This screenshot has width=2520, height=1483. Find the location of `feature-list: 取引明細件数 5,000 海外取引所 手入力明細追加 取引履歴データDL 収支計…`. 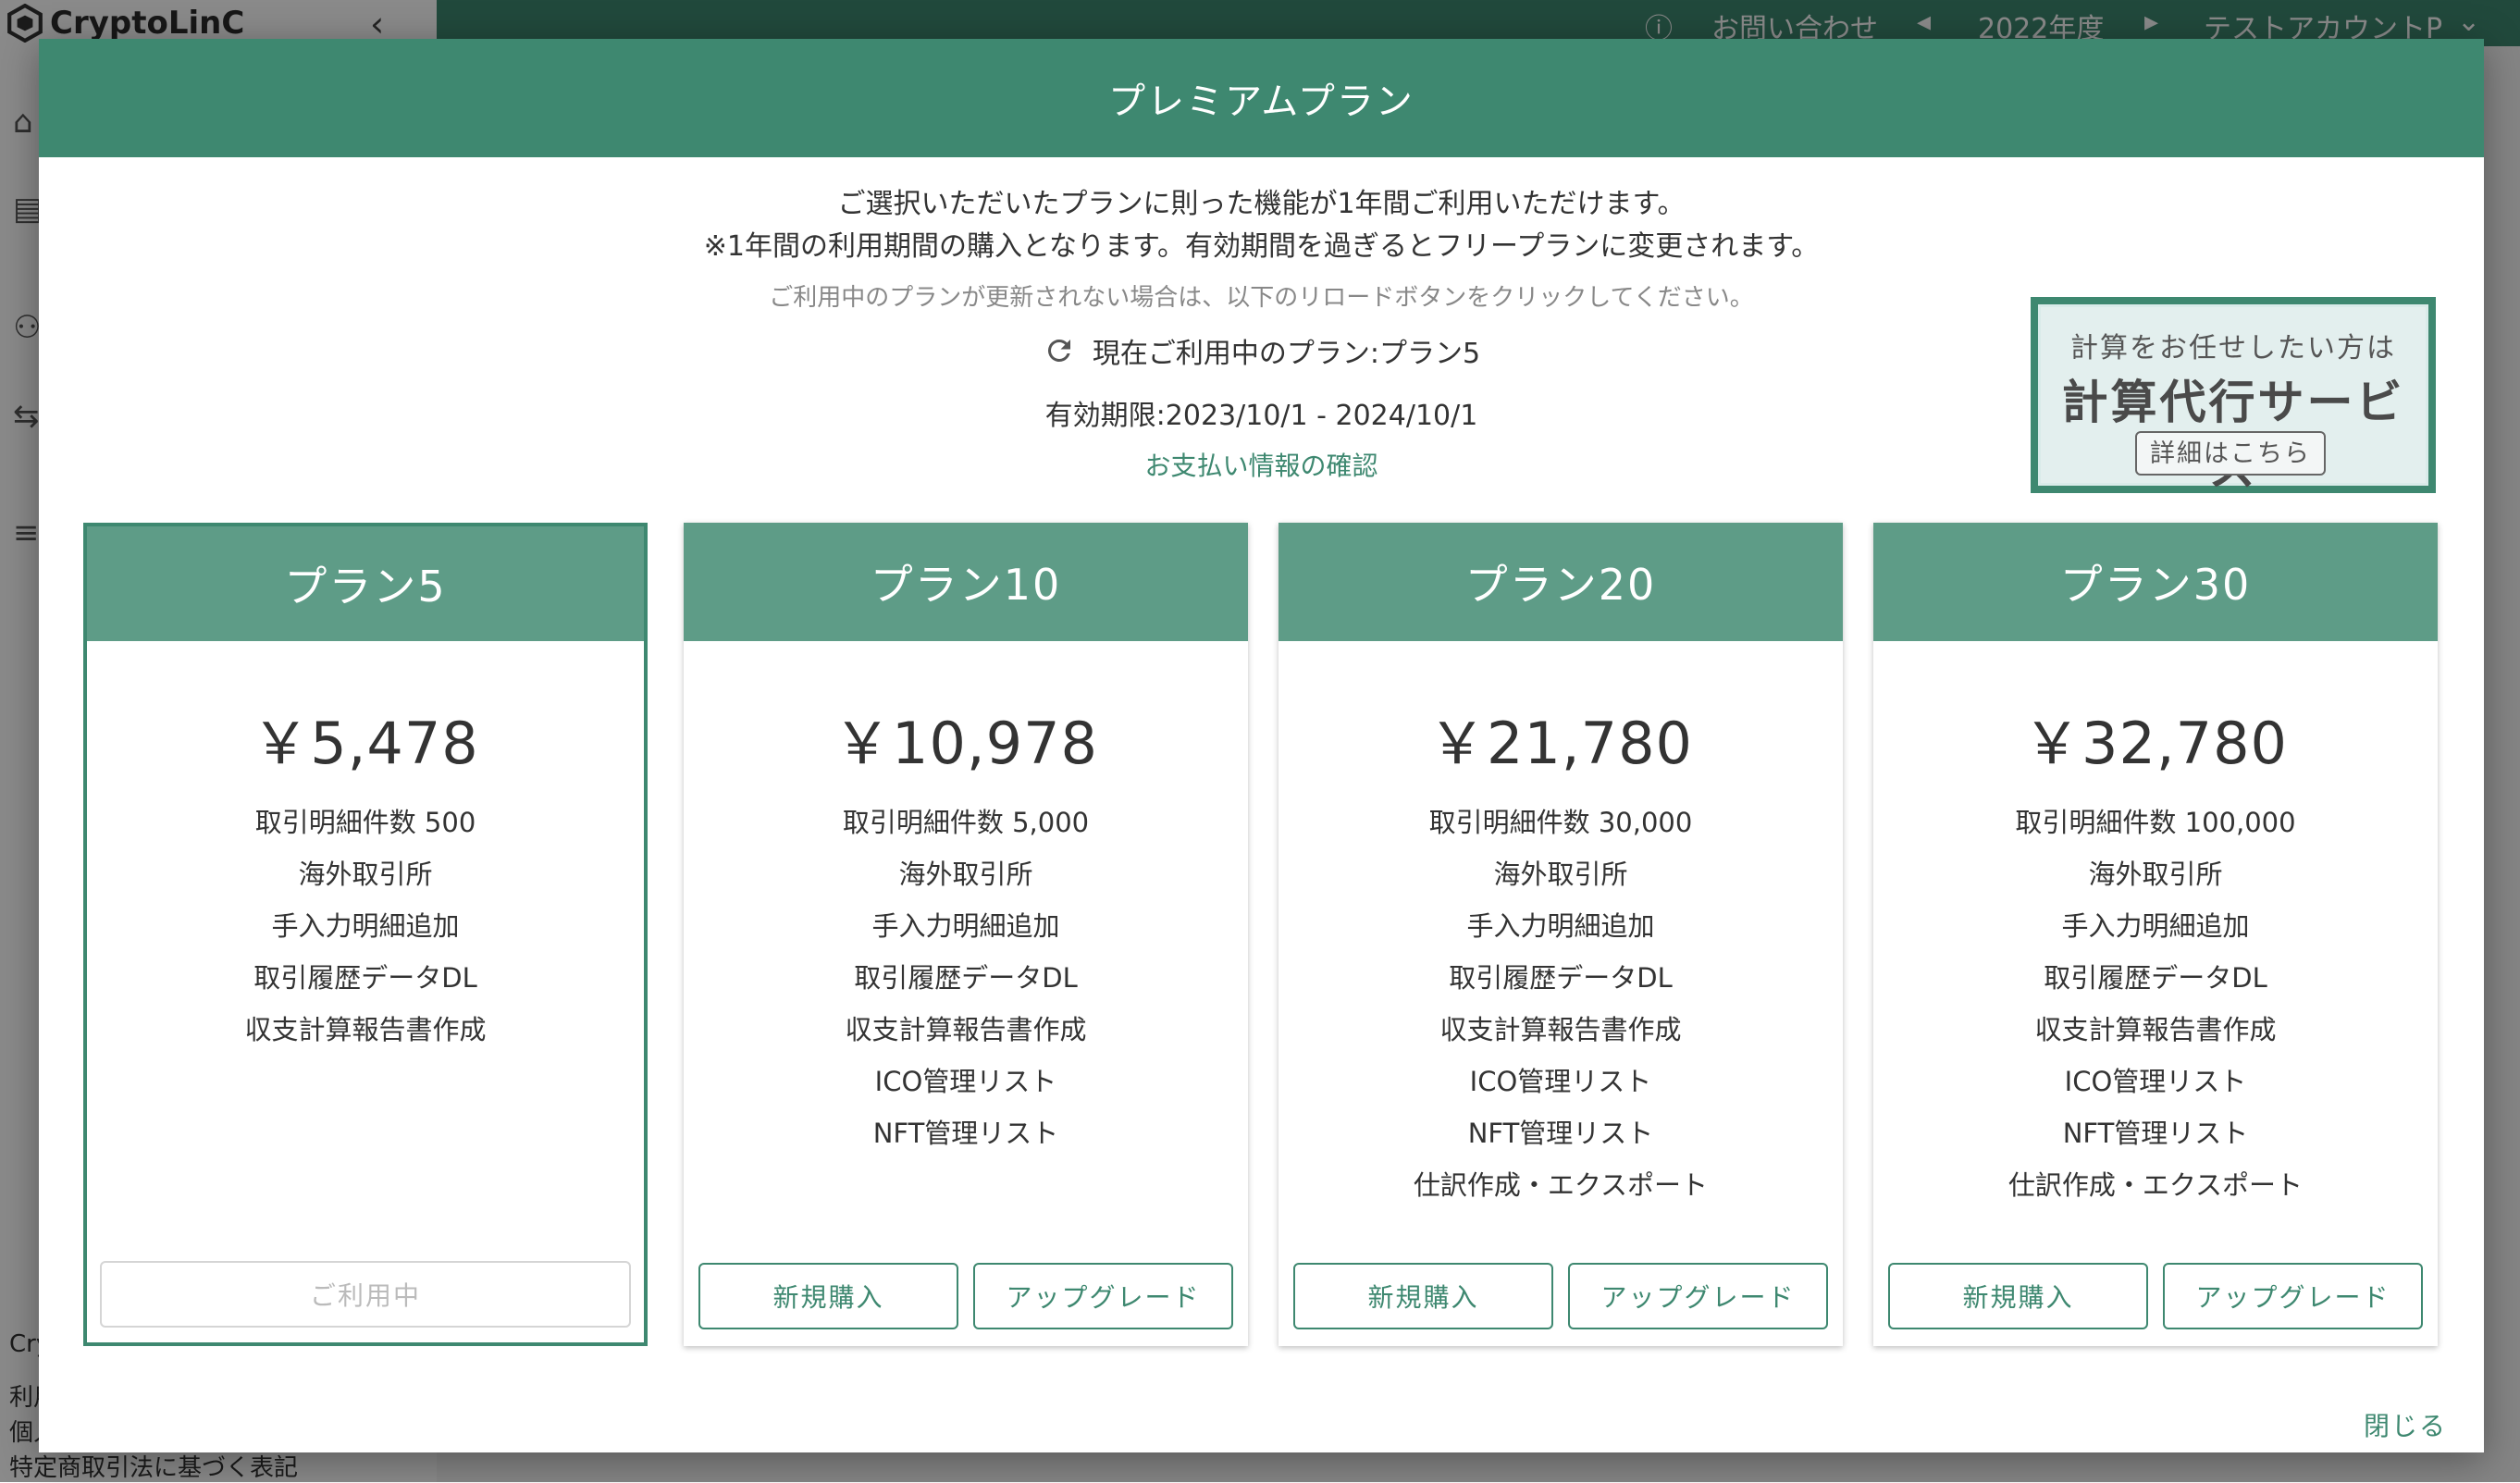

feature-list: 取引明細件数 5,000 海外取引所 手入力明細追加 取引履歴データDL 収支計… is located at coordinates (966, 978).